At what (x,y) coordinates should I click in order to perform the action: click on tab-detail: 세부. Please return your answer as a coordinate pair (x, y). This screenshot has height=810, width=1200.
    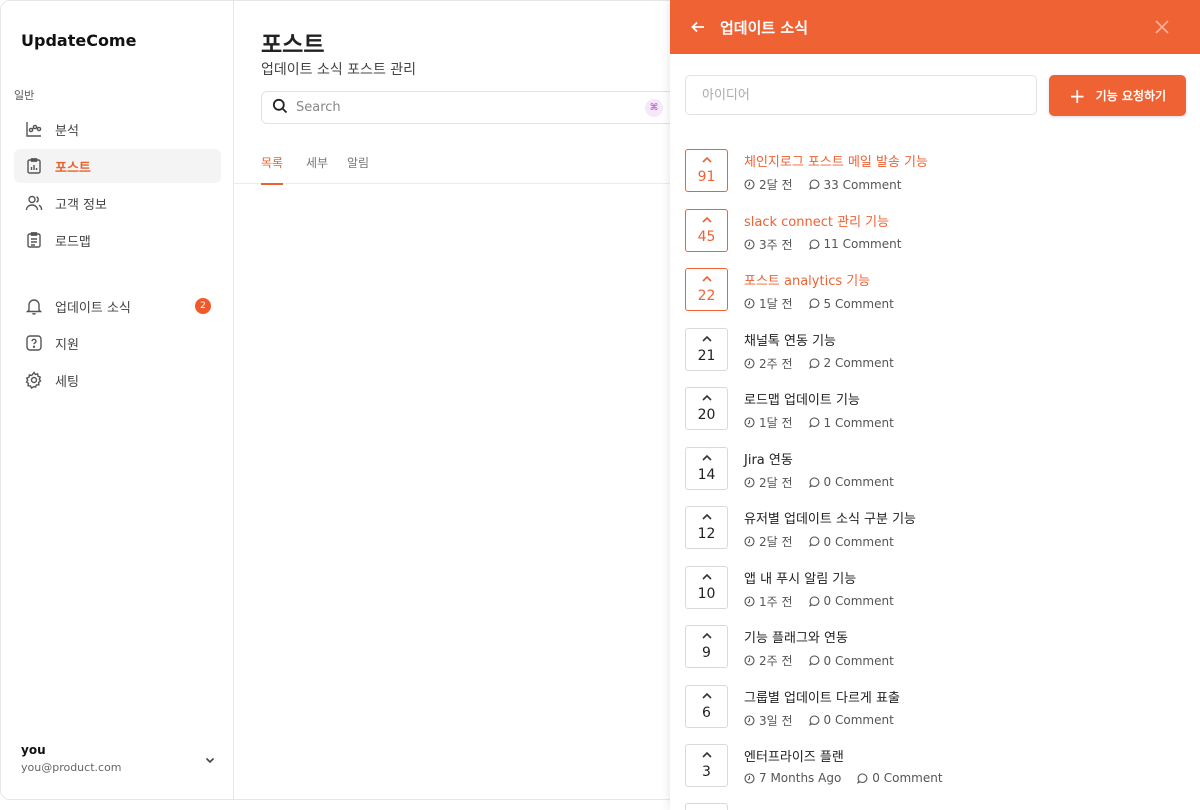
    Looking at the image, I should click on (317, 168).